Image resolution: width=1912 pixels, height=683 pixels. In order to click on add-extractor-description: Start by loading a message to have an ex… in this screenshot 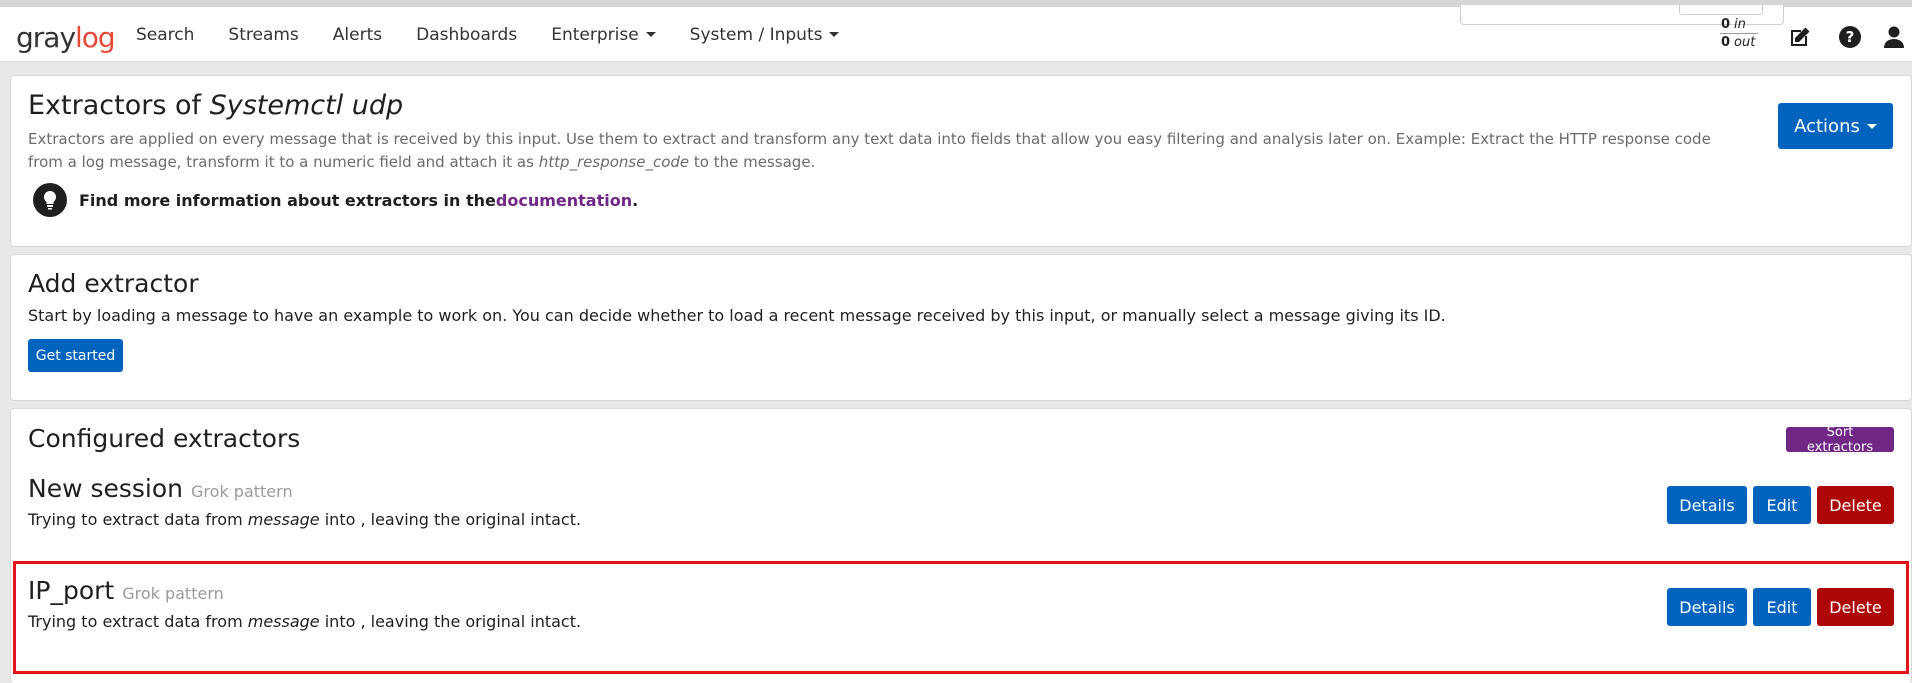, I will do `click(737, 315)`.